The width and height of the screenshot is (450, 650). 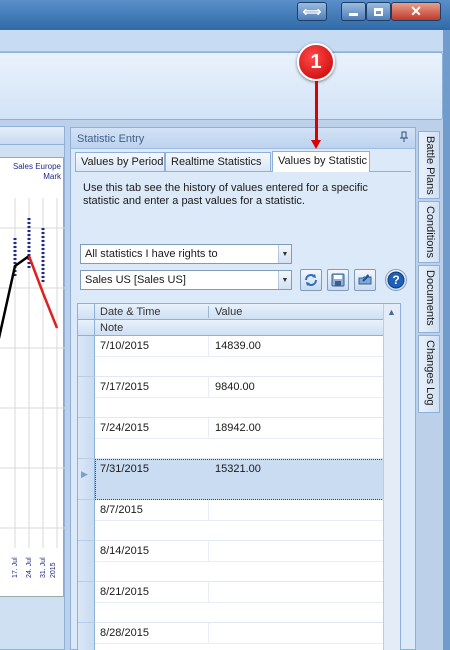 I want to click on row-date: 7/10/2015, so click(x=124, y=346).